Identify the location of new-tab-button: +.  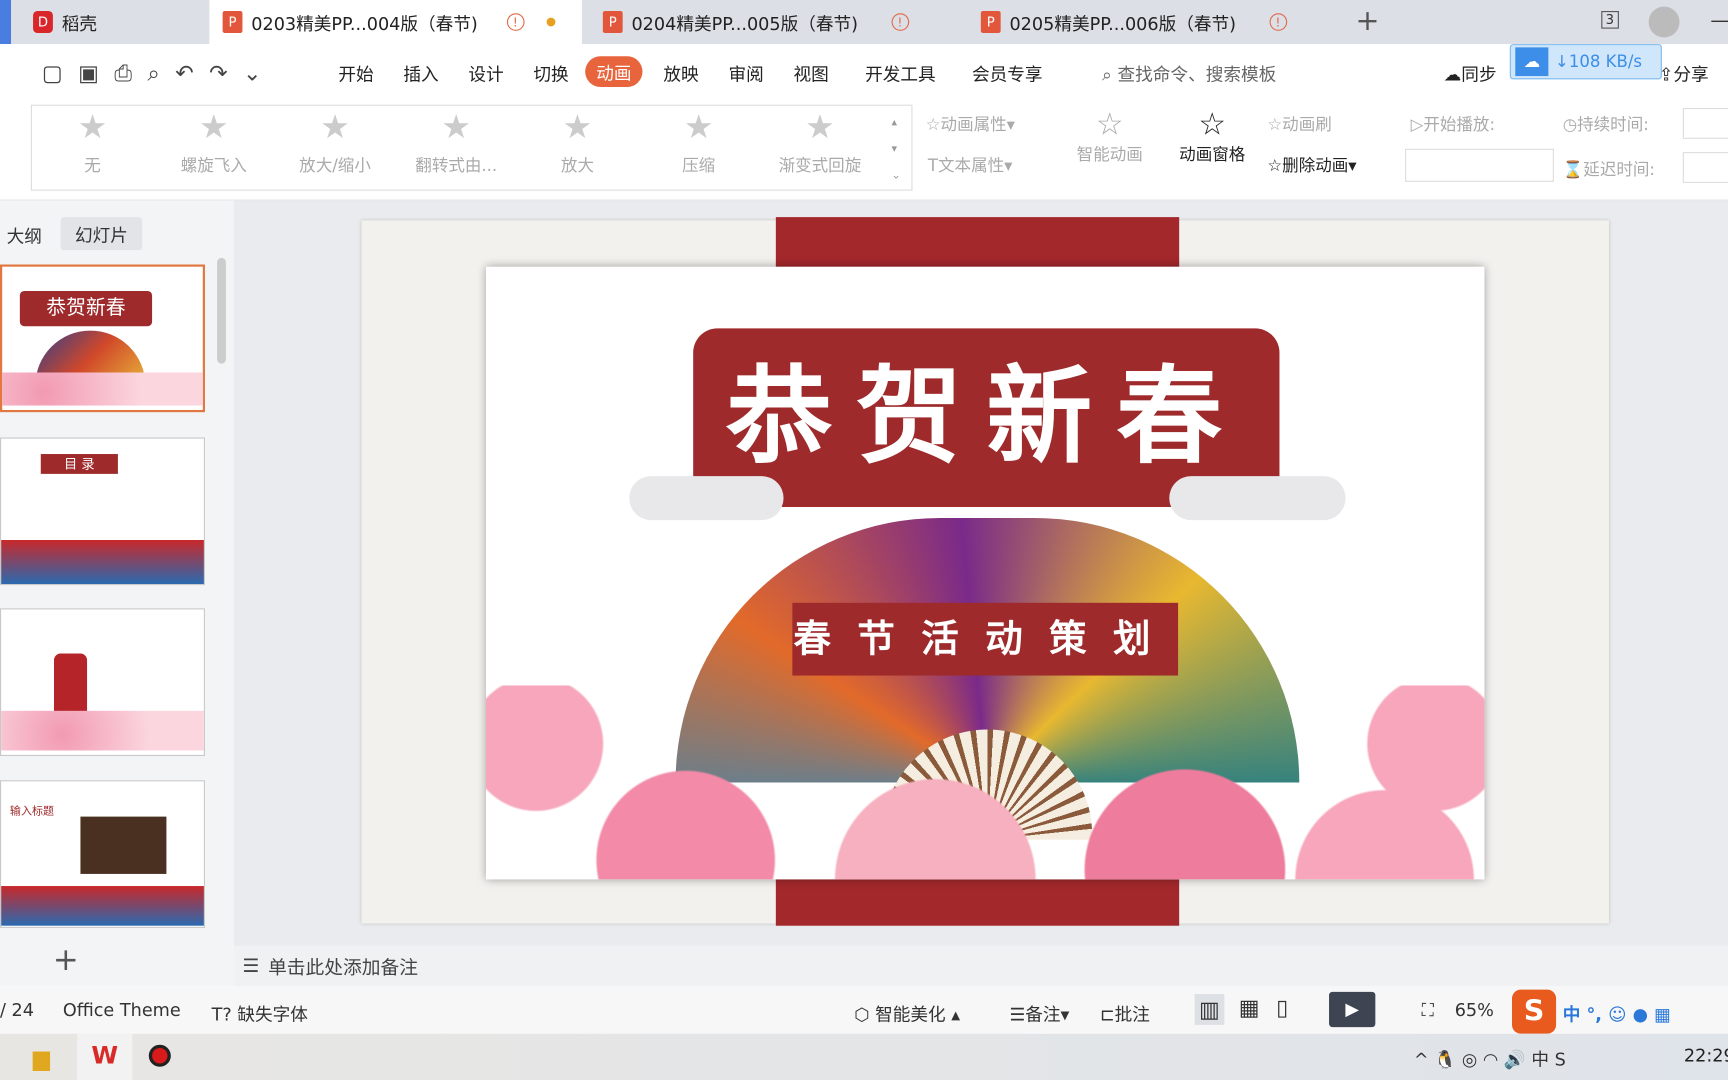
(1368, 20).